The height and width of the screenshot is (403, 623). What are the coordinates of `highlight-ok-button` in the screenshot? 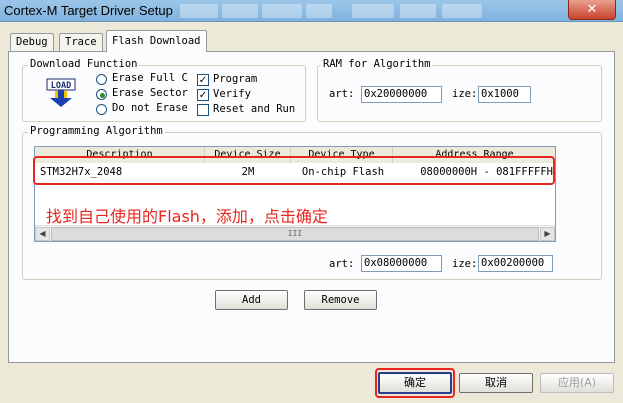 It's located at (415, 383).